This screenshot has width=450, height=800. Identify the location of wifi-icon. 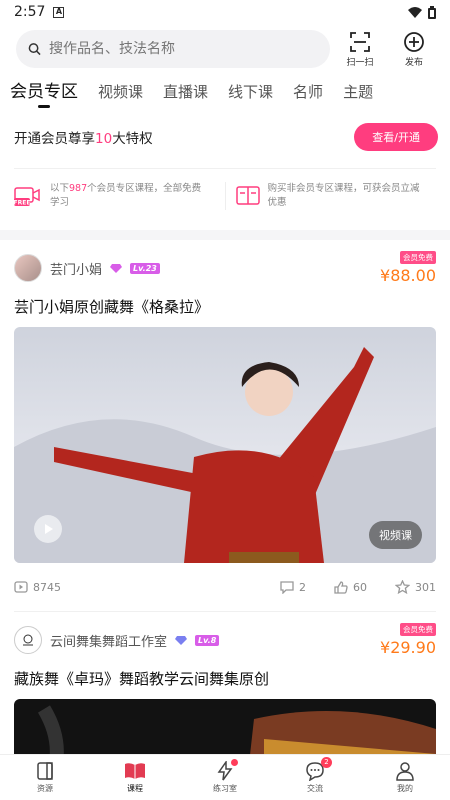
(415, 12).